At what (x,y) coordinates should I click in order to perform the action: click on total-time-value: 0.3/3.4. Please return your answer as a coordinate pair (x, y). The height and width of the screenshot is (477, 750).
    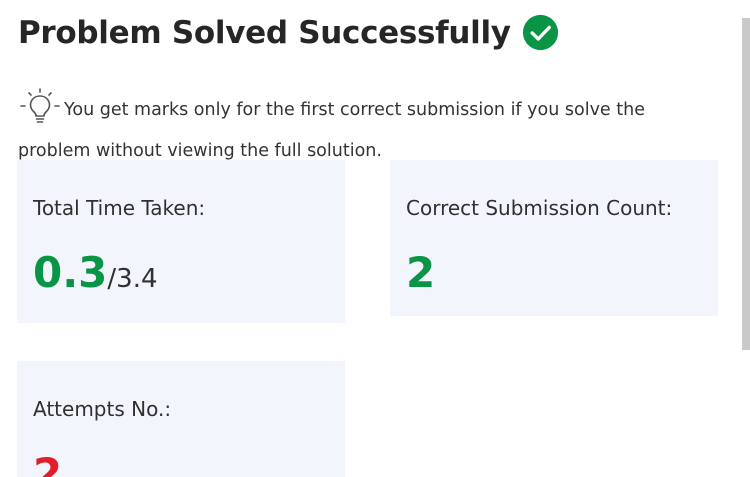
    Looking at the image, I should click on (95, 272).